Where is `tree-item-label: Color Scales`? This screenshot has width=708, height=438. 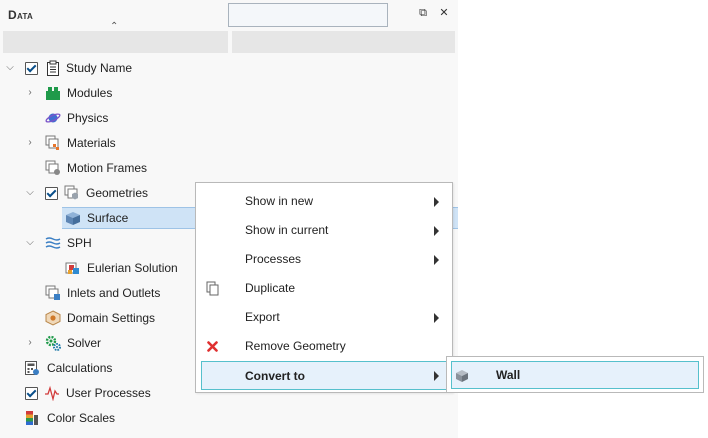
tree-item-label: Color Scales is located at coordinates (81, 418).